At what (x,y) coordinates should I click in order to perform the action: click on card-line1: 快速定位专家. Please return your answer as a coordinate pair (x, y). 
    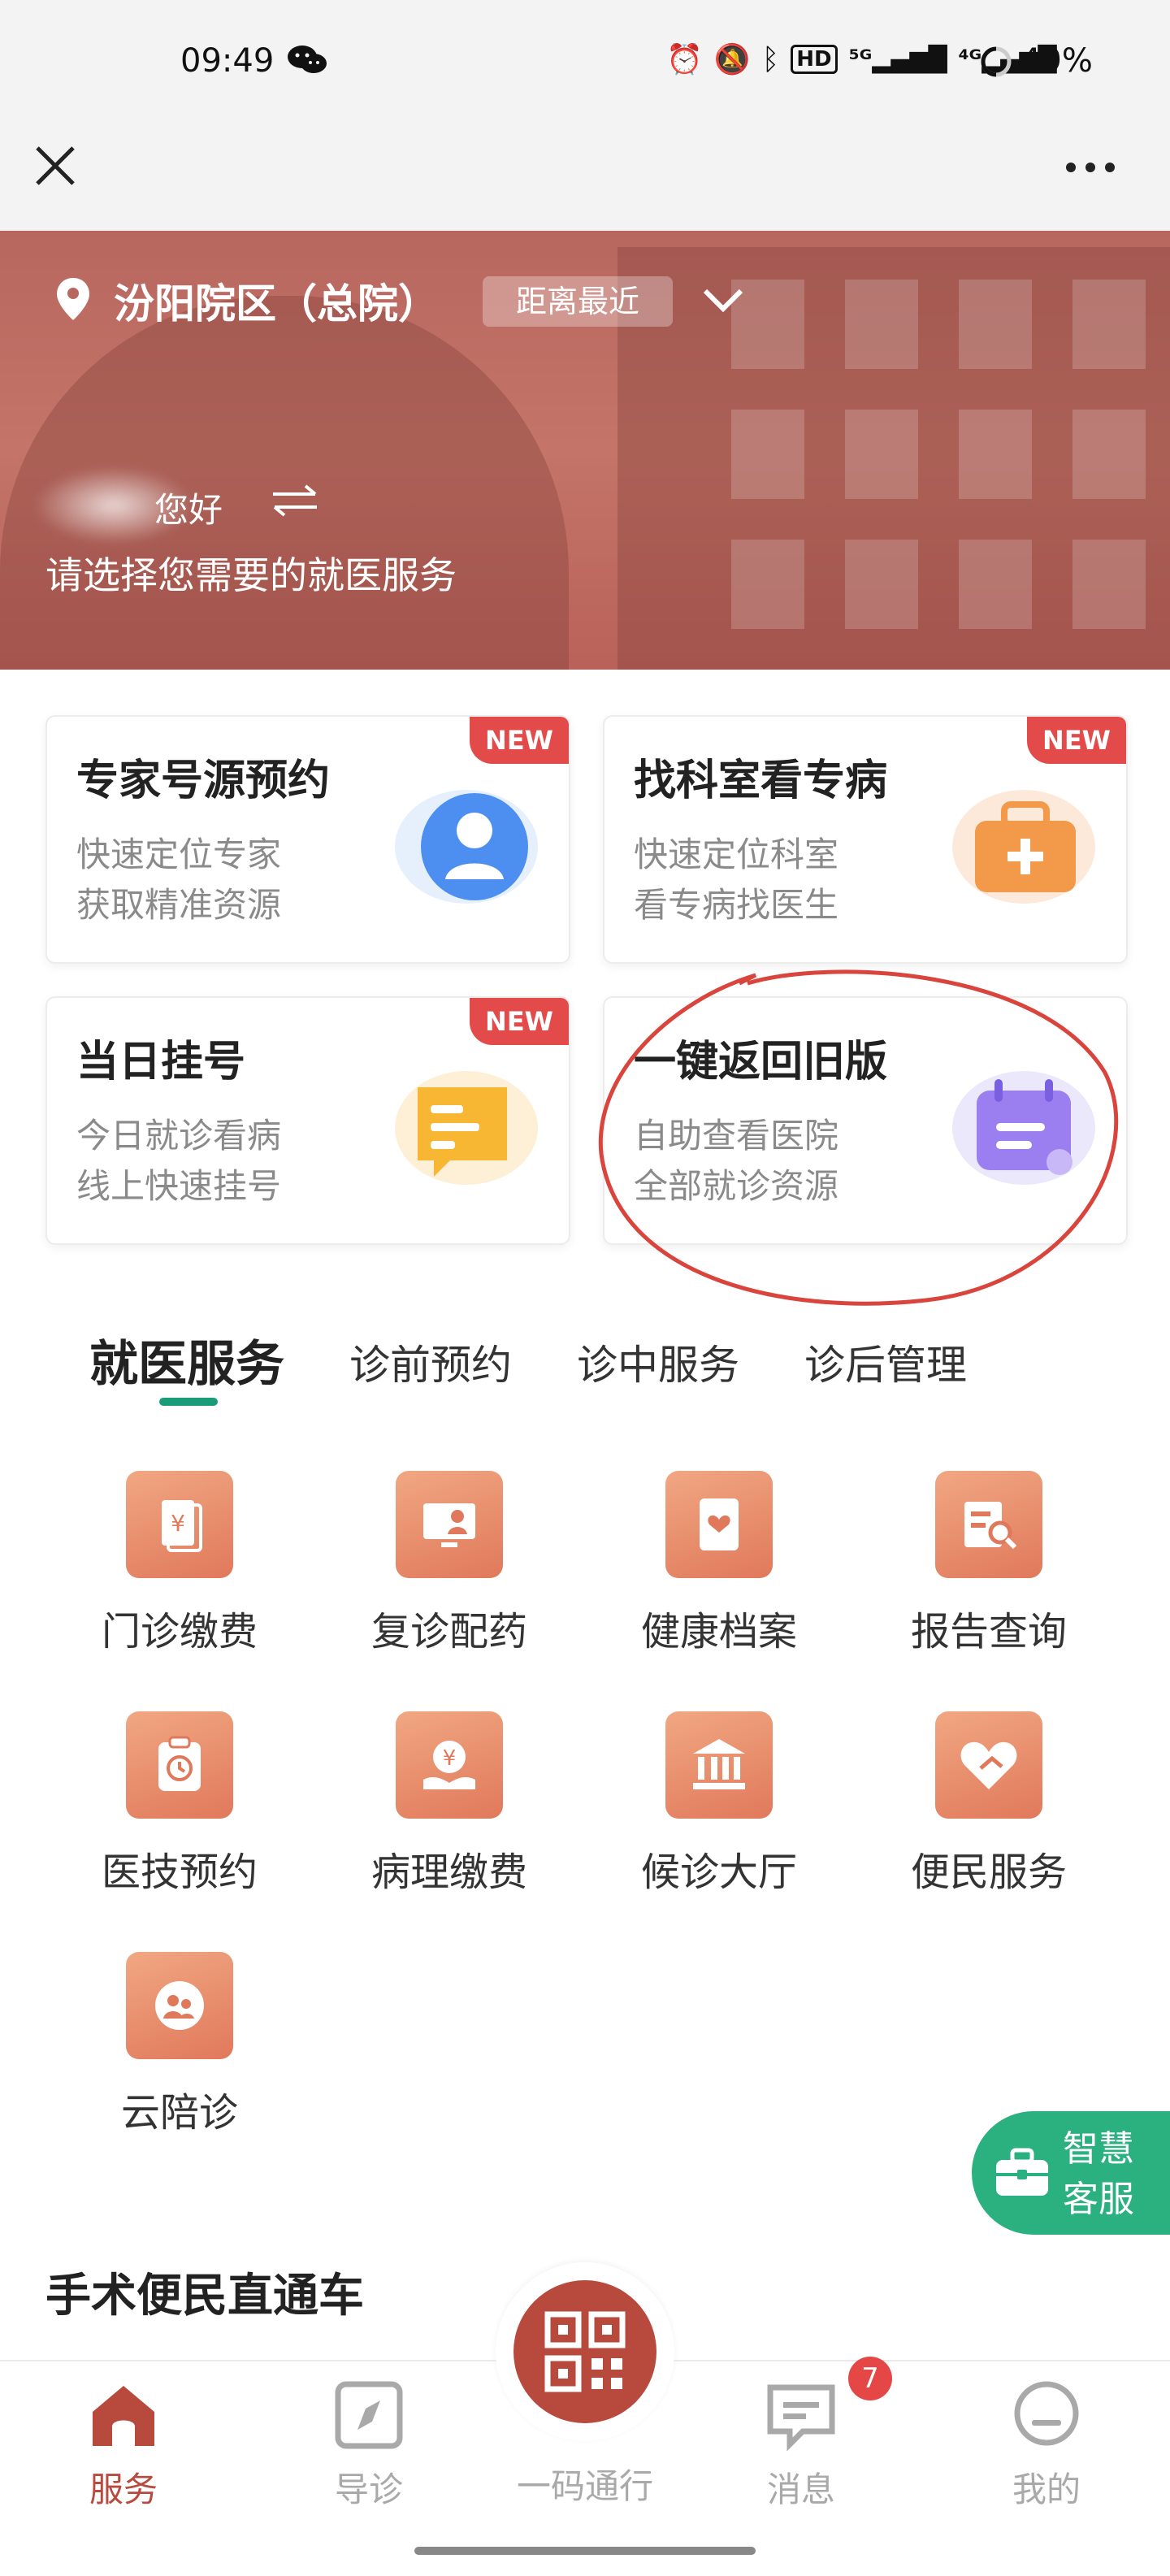
    Looking at the image, I should click on (179, 854).